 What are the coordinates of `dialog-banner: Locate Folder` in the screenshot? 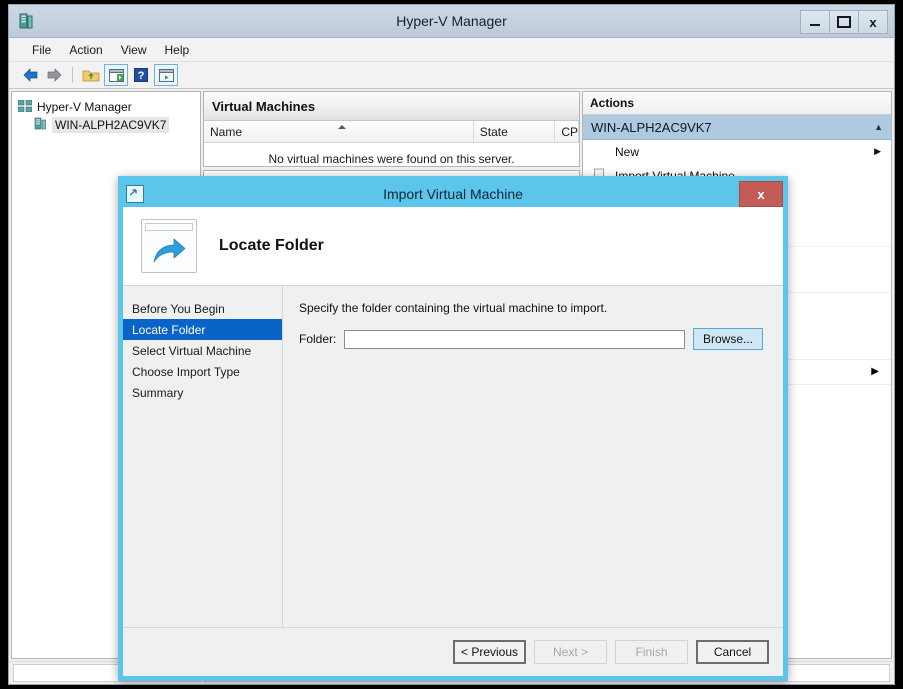 It's located at (453, 246).